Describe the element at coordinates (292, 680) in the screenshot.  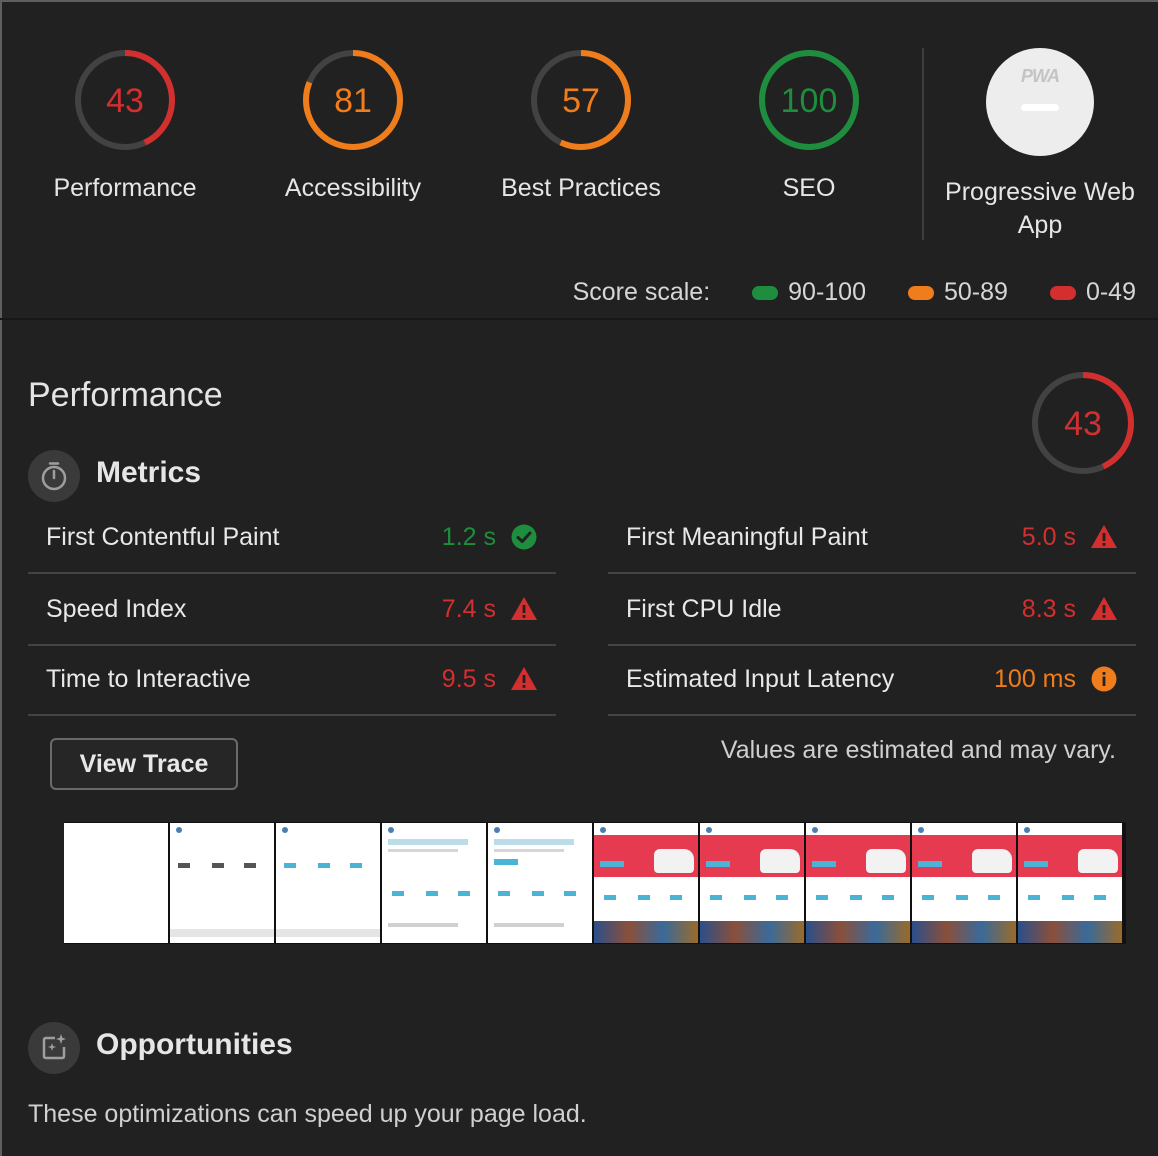
I see `metric-time-to-interactive: Time to Interactive 9.5 s` at that location.